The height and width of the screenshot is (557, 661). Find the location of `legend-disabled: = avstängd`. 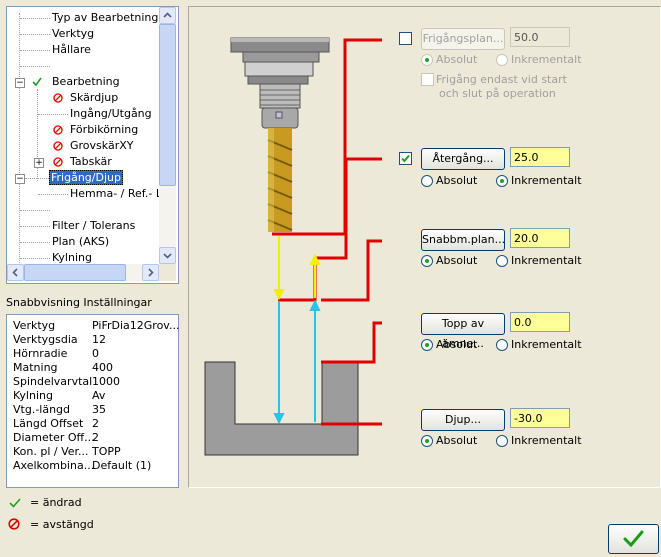

legend-disabled: = avstängd is located at coordinates (62, 524).